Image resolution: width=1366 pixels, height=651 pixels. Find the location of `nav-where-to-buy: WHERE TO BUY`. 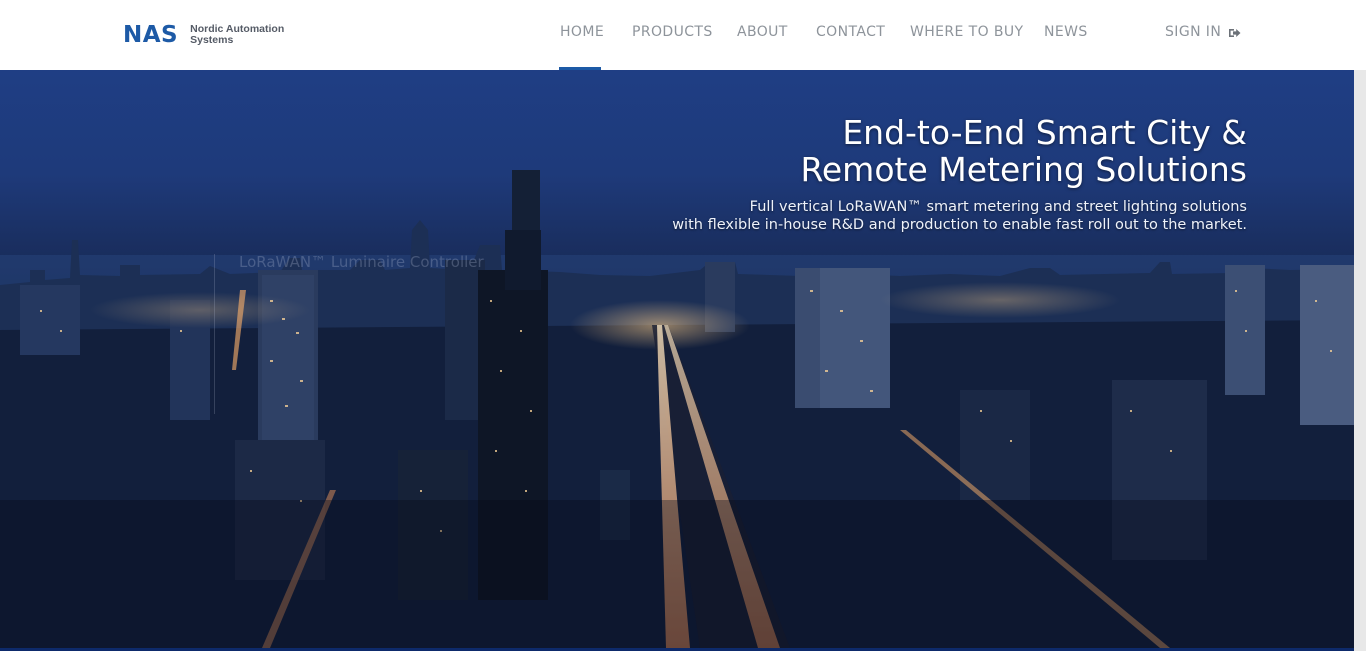

nav-where-to-buy: WHERE TO BUY is located at coordinates (966, 32).